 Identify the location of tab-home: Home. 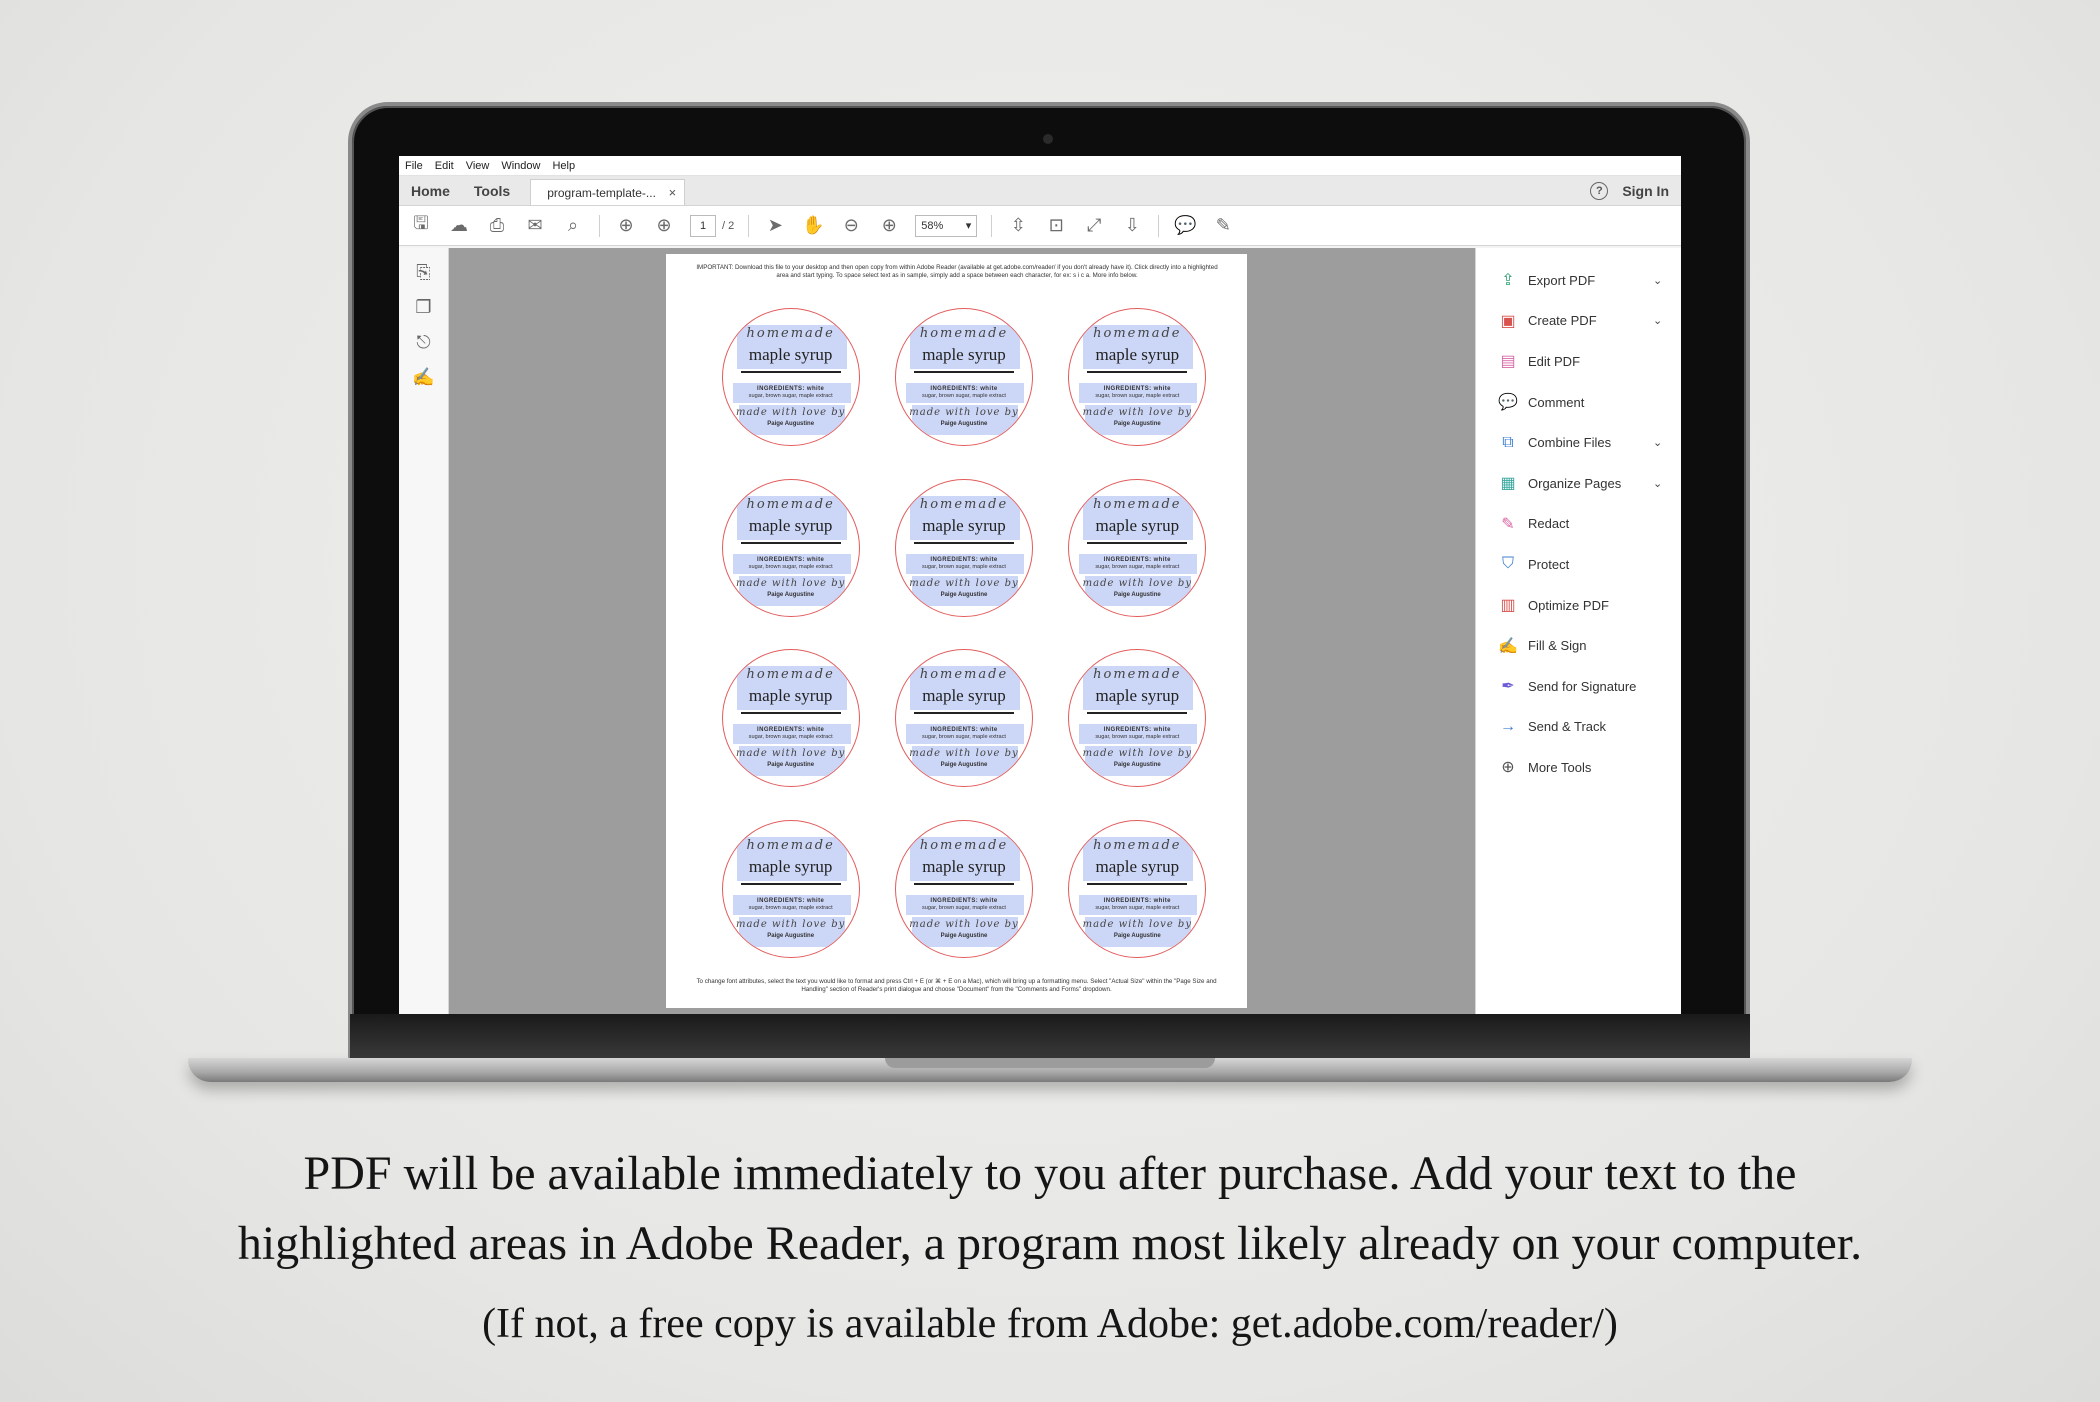
(430, 190).